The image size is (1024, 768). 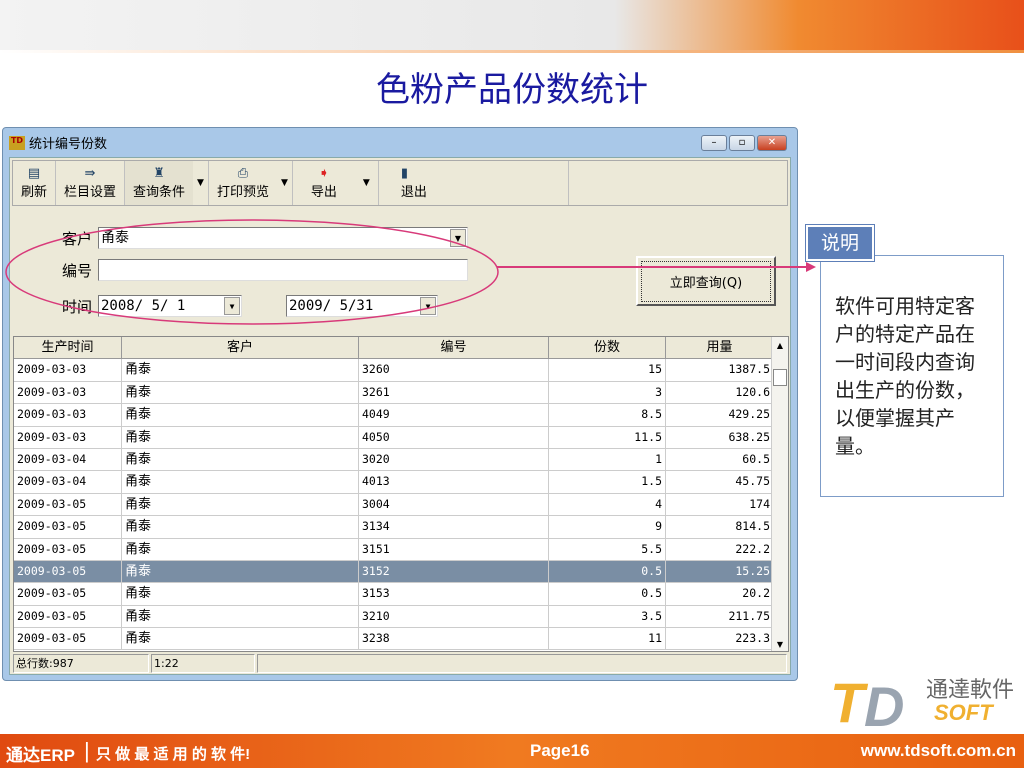 I want to click on tdsoft-logo: T D 通達軟件 SOFT, so click(x=922, y=704).